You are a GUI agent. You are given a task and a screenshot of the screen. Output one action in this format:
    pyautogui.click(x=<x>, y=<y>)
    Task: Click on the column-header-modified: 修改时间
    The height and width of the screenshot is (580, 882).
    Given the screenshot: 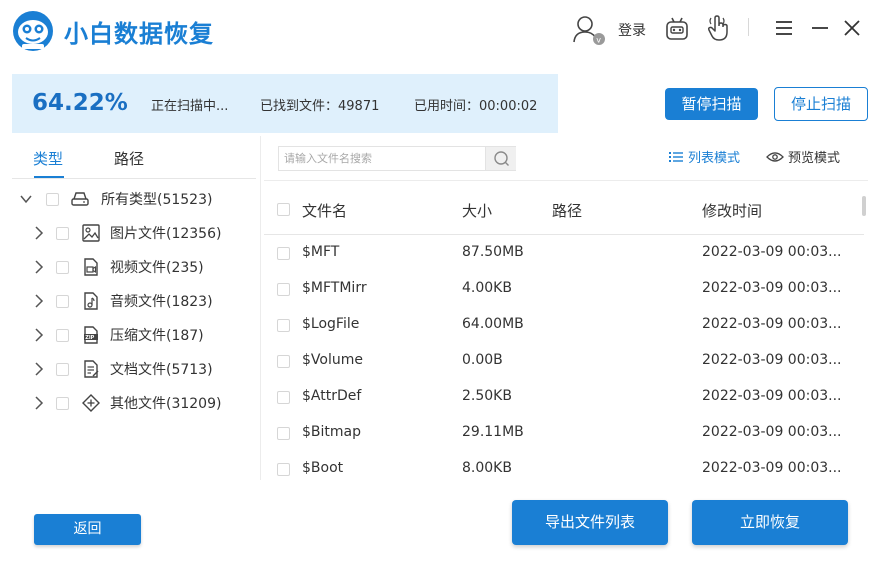 What is the action you would take?
    pyautogui.click(x=732, y=210)
    